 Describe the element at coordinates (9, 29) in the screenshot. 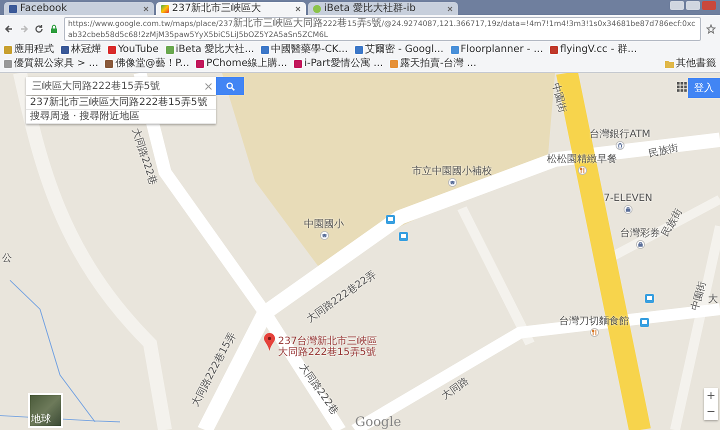

I see `back-arrow-icon` at that location.